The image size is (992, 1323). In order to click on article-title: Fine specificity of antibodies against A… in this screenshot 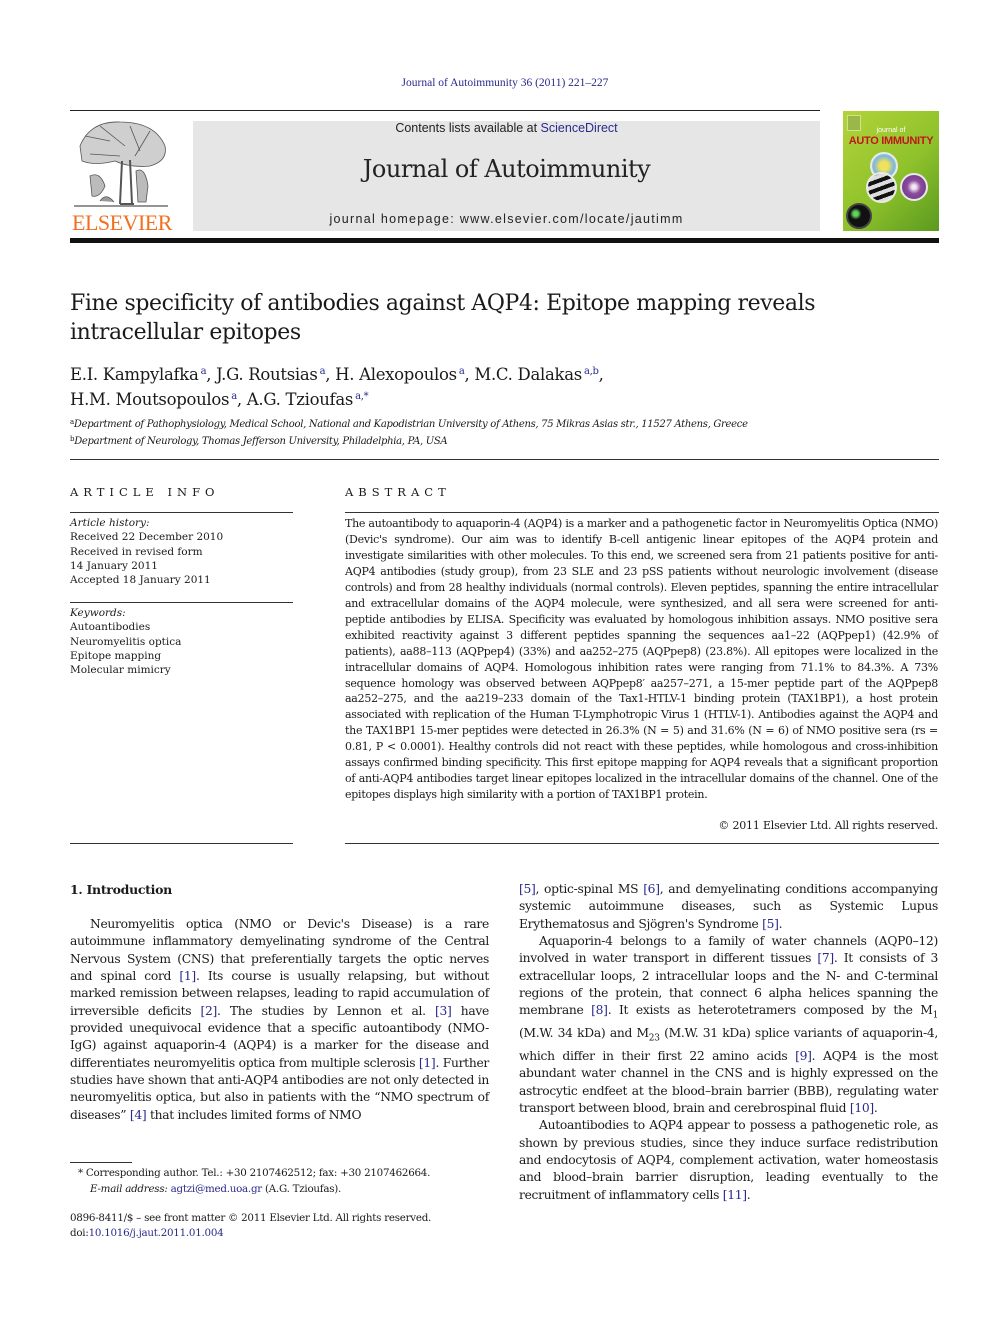, I will do `click(443, 318)`.